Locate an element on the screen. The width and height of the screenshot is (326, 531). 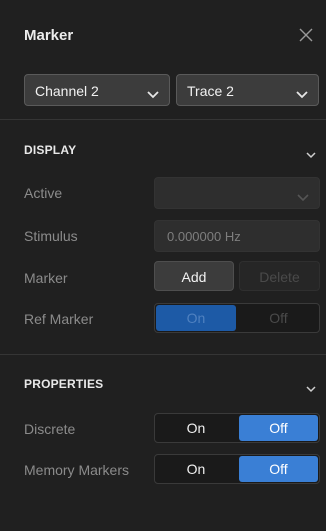
stimulus-value: 0.000000 Hz is located at coordinates (204, 236).